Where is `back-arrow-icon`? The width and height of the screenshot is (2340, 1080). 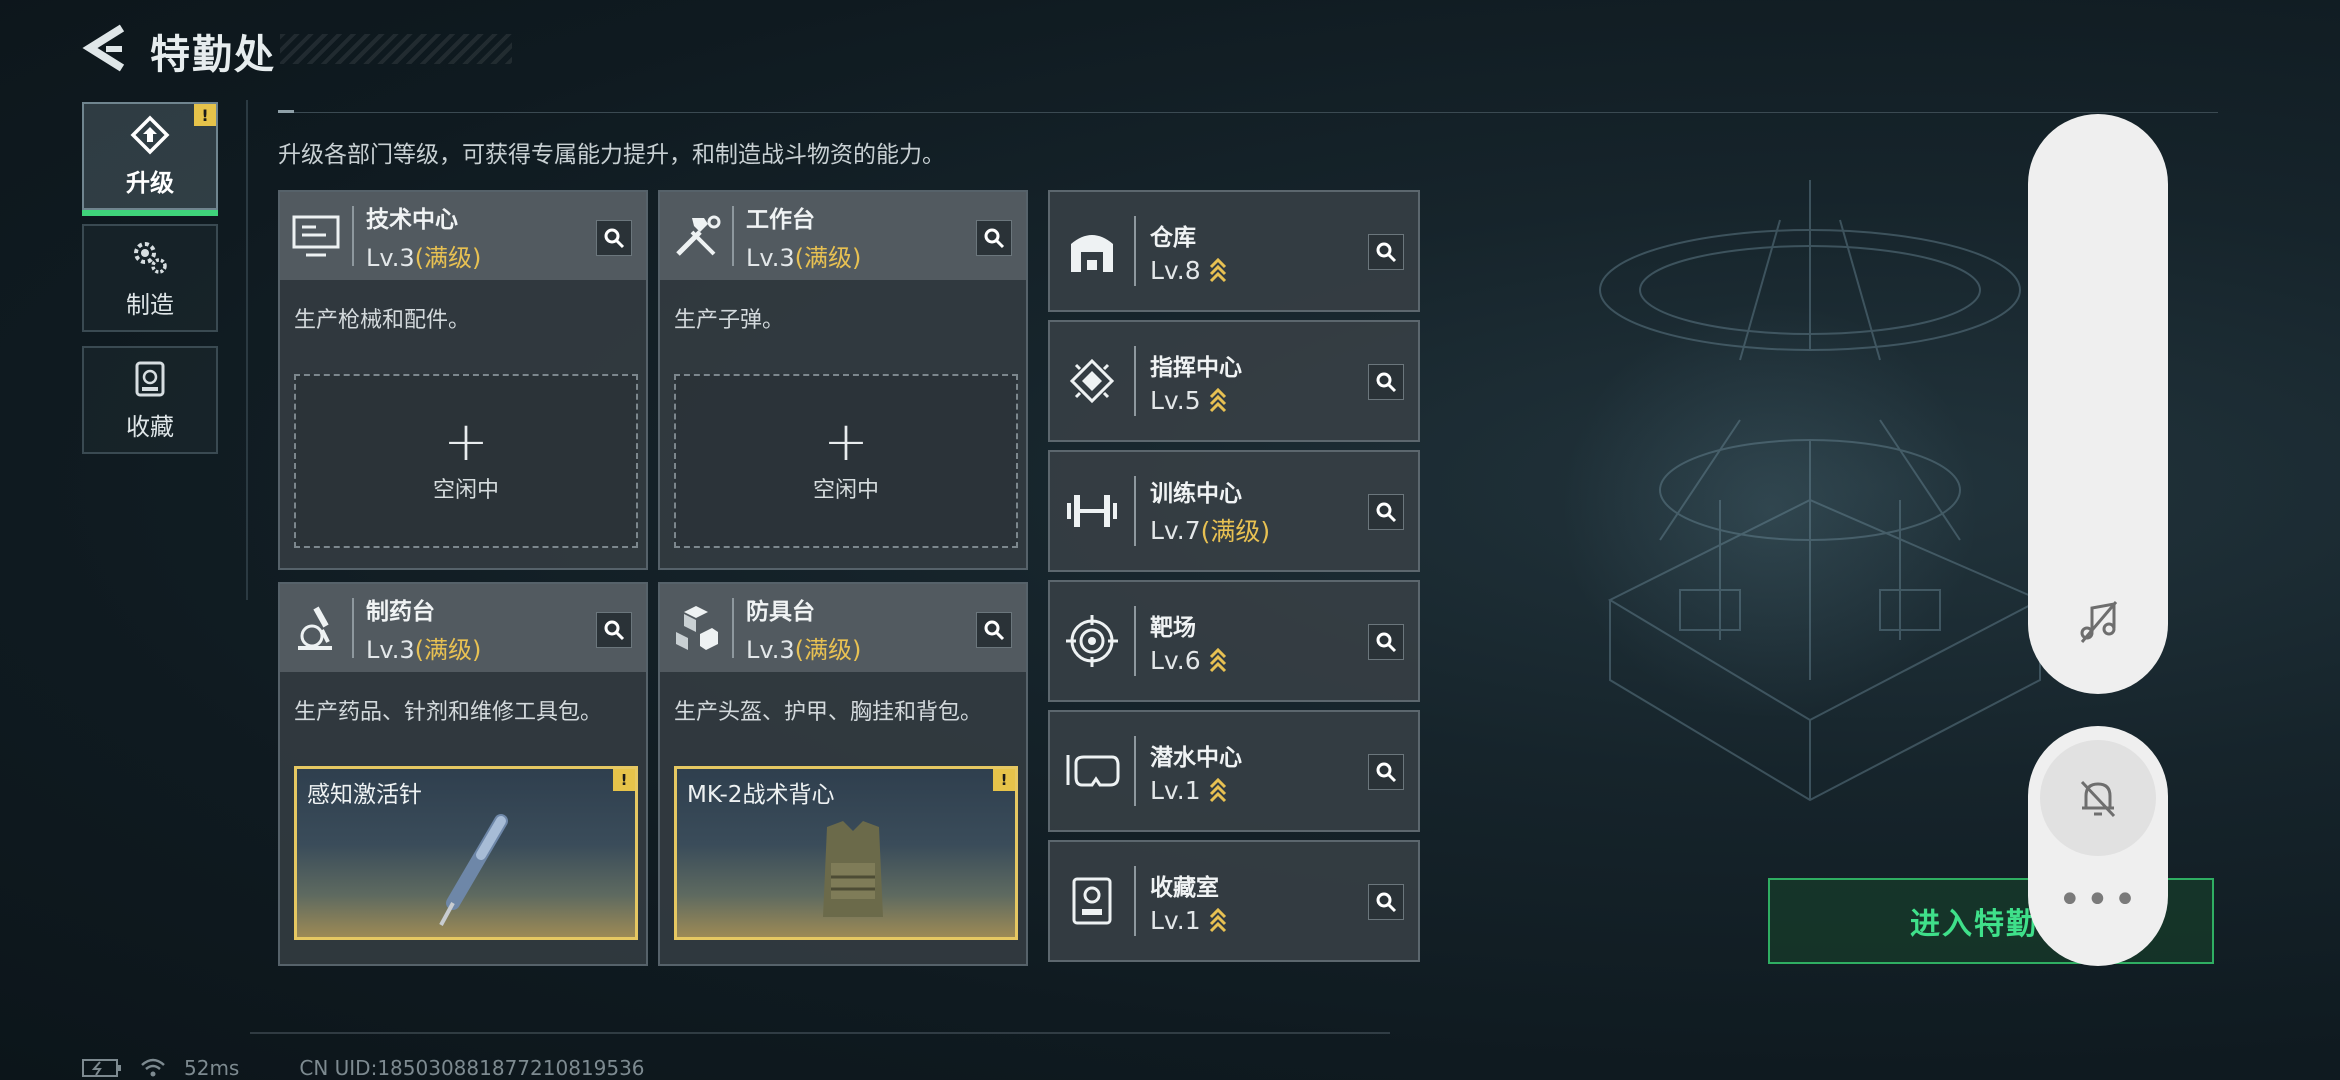
back-arrow-icon is located at coordinates (103, 48).